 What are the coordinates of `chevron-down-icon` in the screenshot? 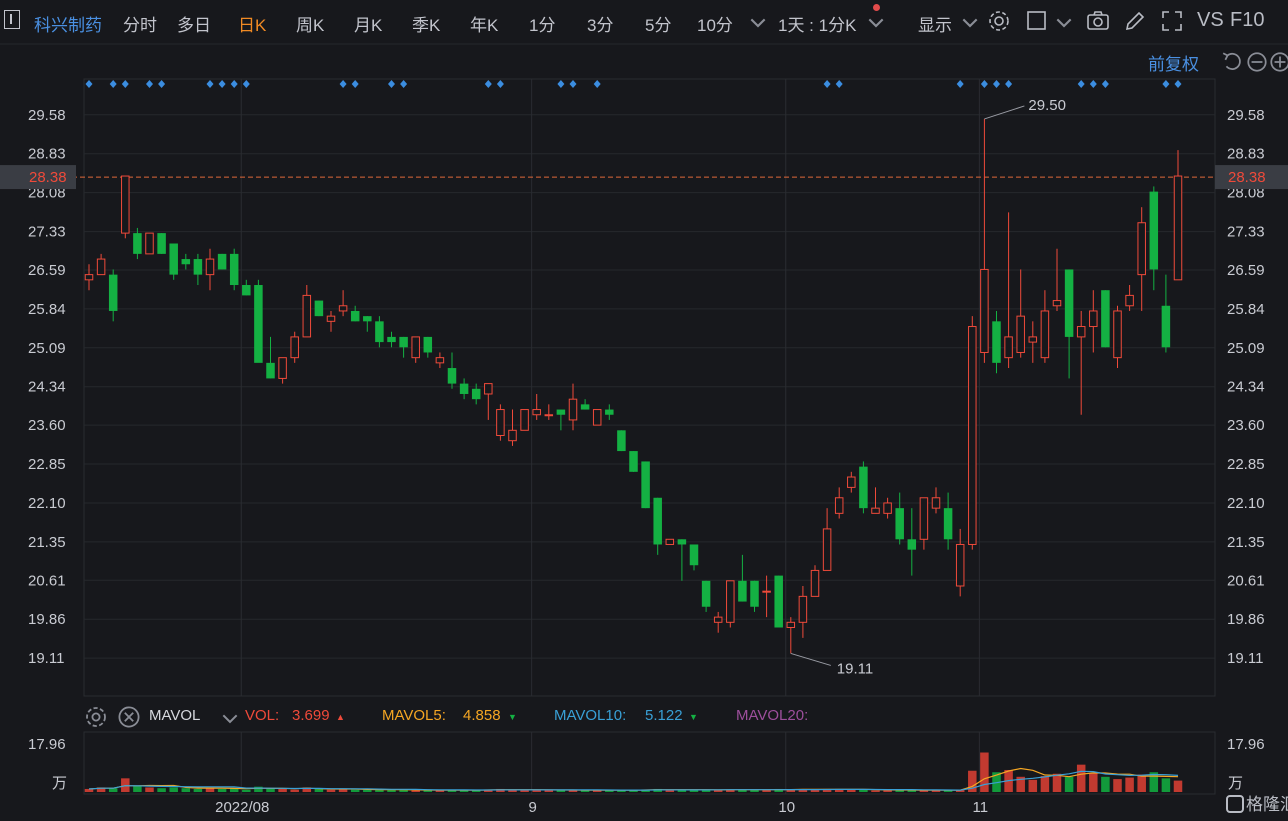 It's located at (228, 715).